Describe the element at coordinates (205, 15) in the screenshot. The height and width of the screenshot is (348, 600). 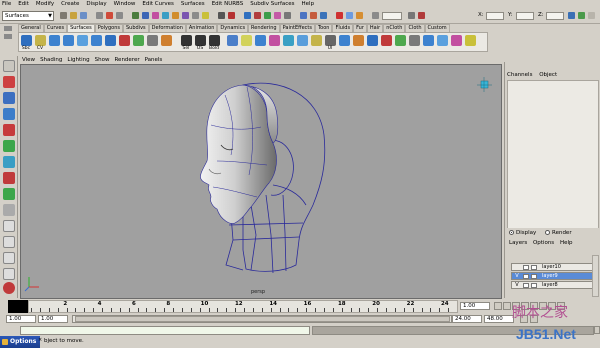
I see `mask-misc-icon` at that location.